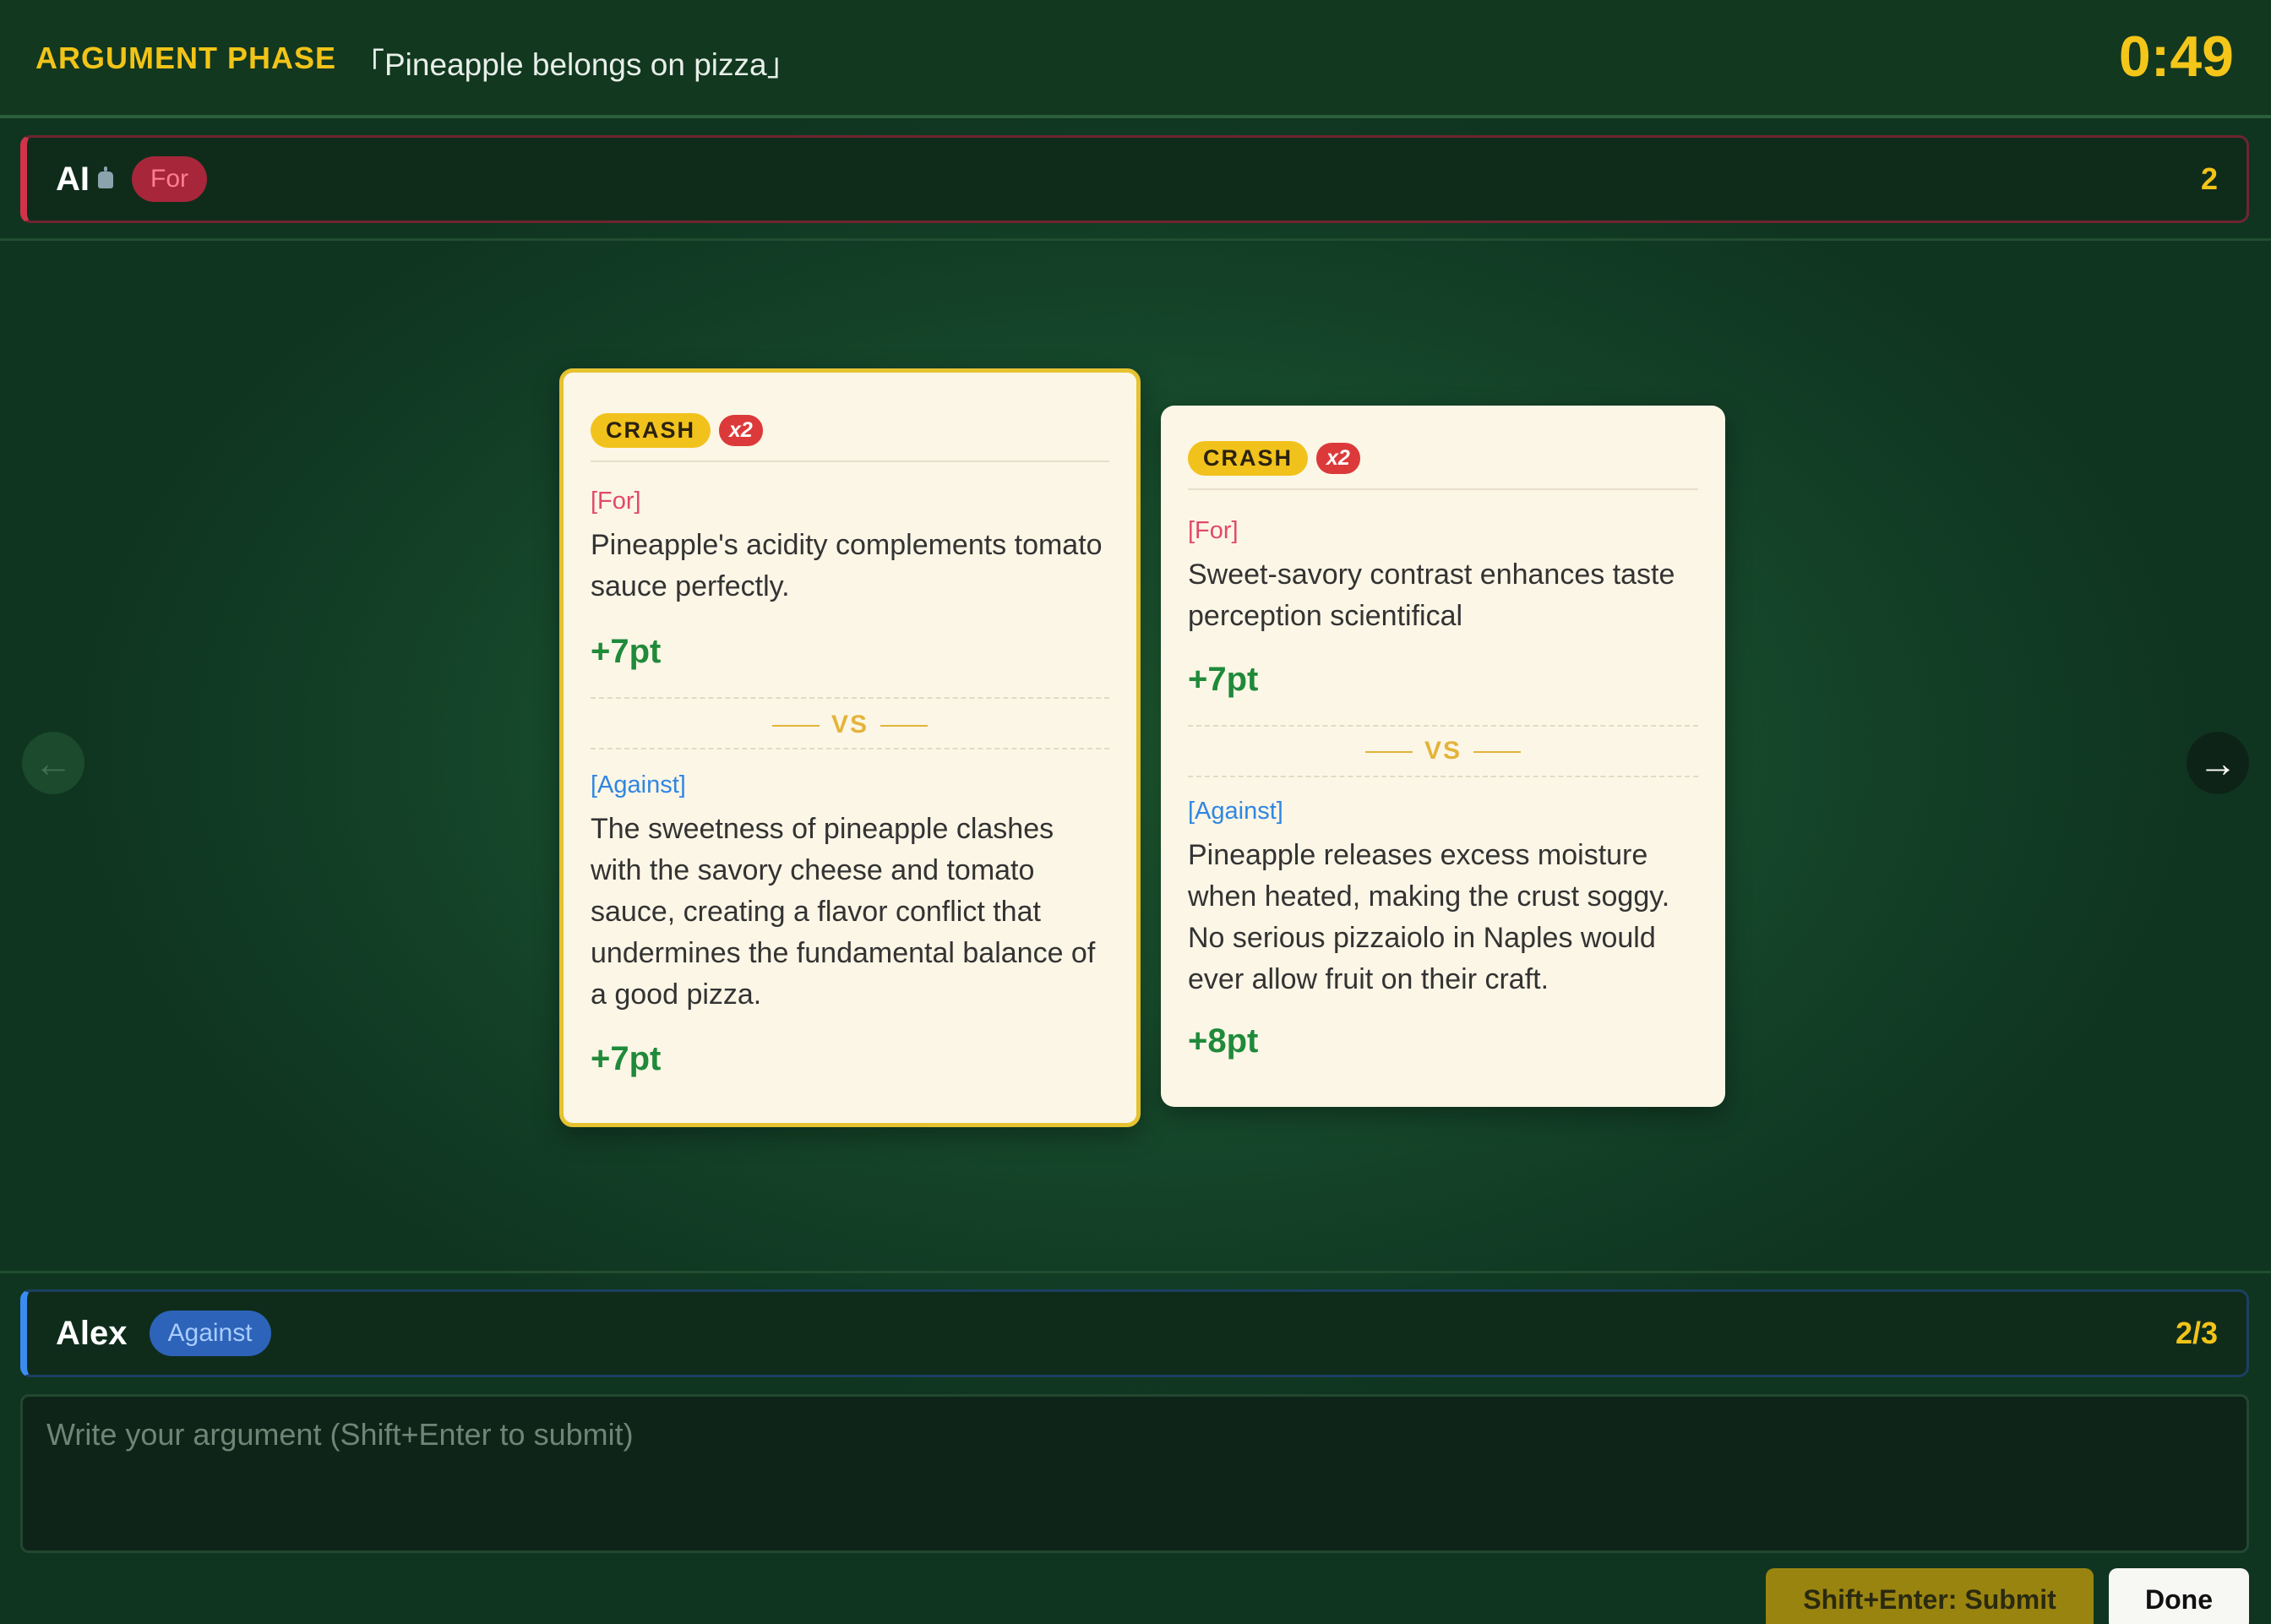 The width and height of the screenshot is (2271, 1624). Describe the element at coordinates (2209, 178) in the screenshot. I see `opponent-score: 2` at that location.